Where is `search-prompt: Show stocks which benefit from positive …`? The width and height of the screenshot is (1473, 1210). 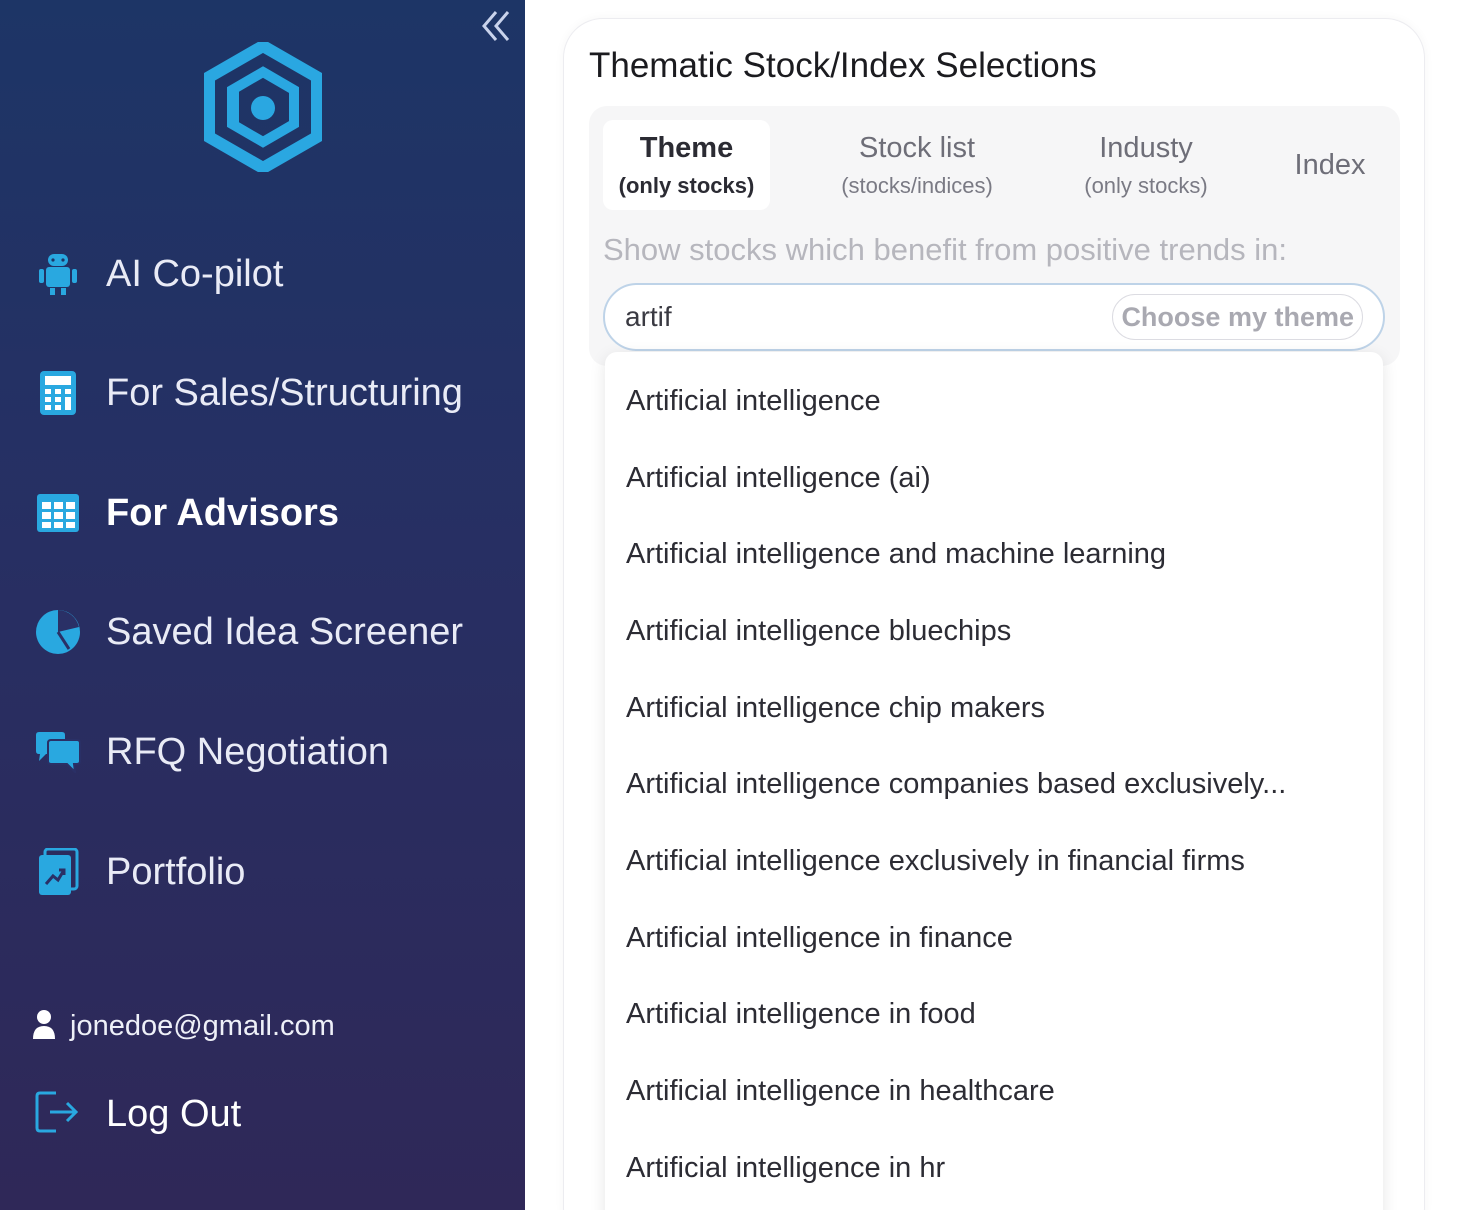 search-prompt: Show stocks which benefit from positive … is located at coordinates (945, 249).